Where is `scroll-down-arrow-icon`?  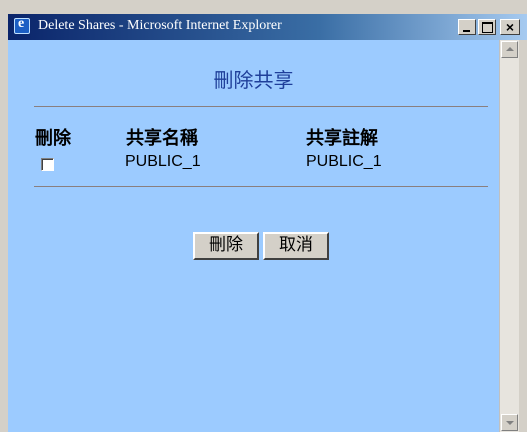
scroll-down-arrow-icon is located at coordinates (509, 422).